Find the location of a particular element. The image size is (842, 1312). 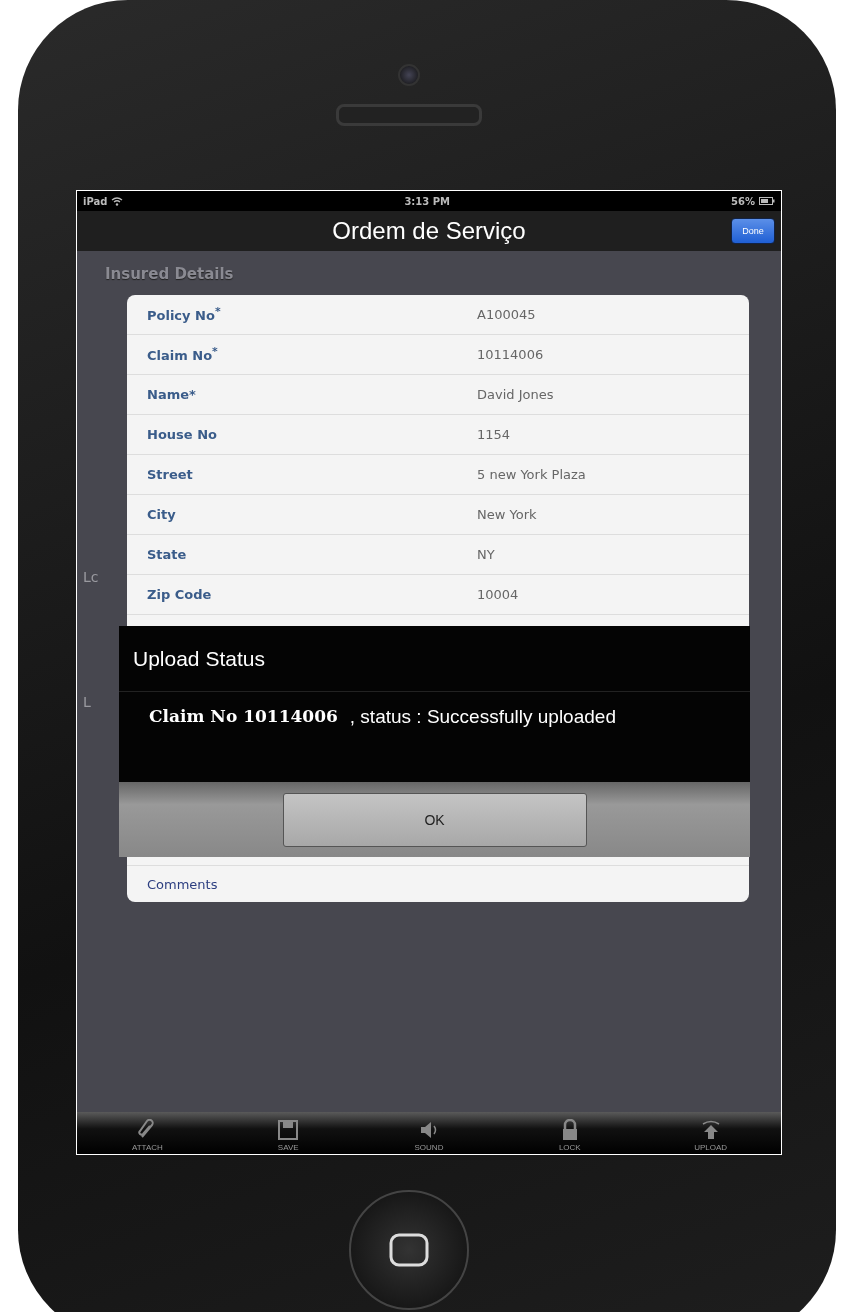

field-label: Street is located at coordinates (170, 474).